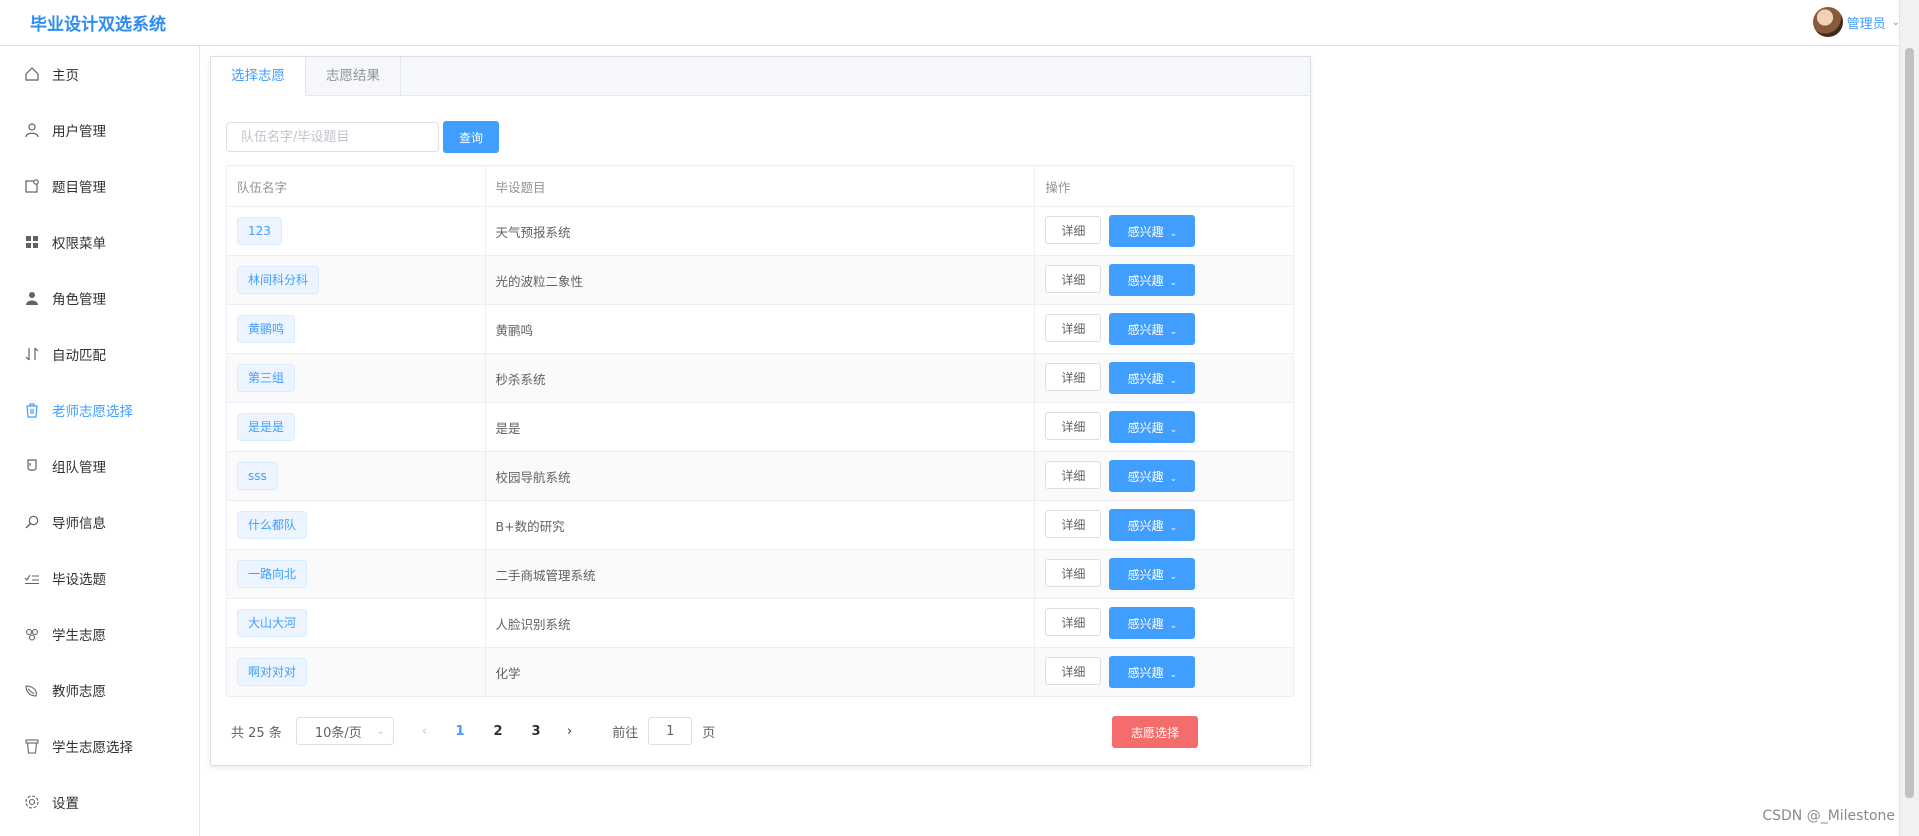 Image resolution: width=1919 pixels, height=836 pixels. I want to click on tab-wish-results: 志愿结果, so click(353, 76).